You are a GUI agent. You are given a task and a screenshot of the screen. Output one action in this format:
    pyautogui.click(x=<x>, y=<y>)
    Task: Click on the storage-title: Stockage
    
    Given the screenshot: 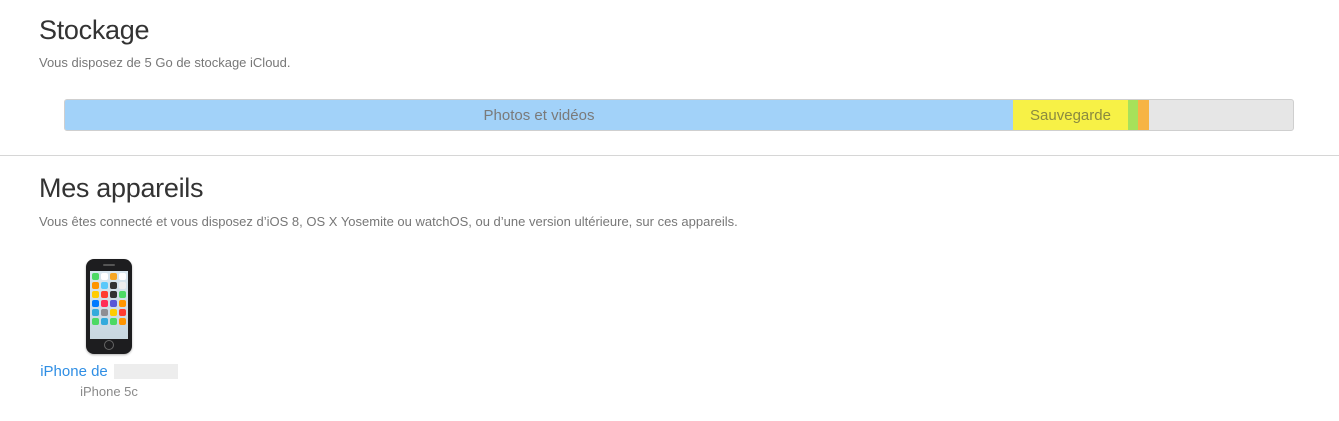 What is the action you would take?
    pyautogui.click(x=94, y=30)
    